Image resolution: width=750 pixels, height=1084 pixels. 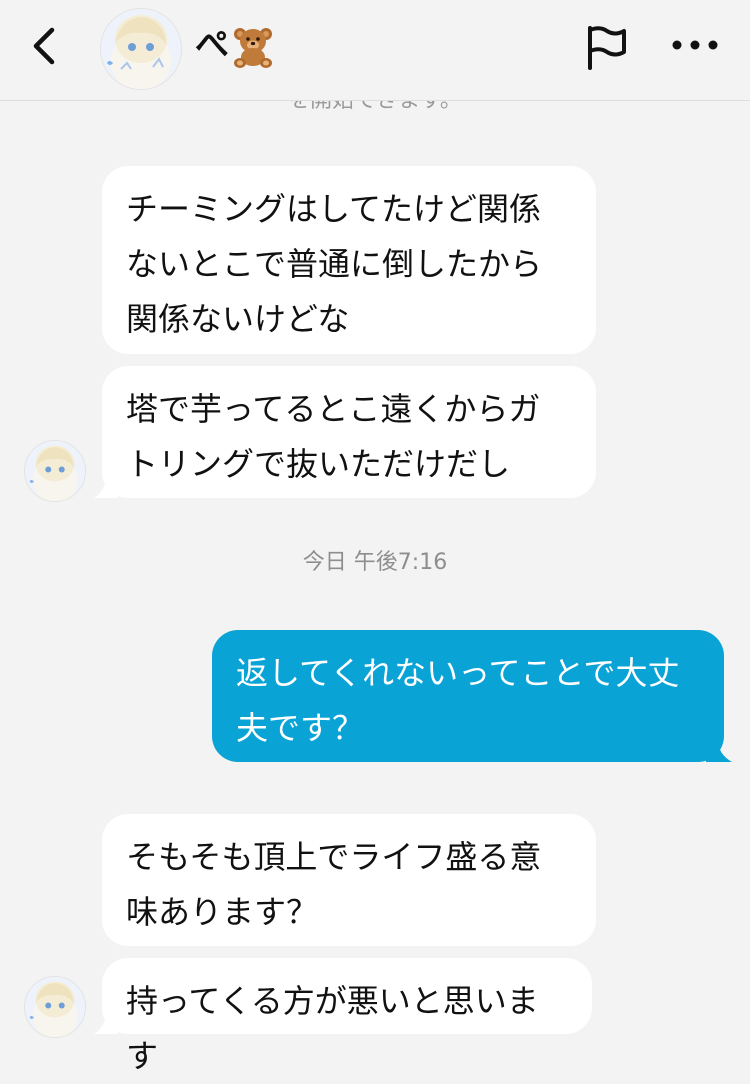 I want to click on more-options-button, so click(x=695, y=45).